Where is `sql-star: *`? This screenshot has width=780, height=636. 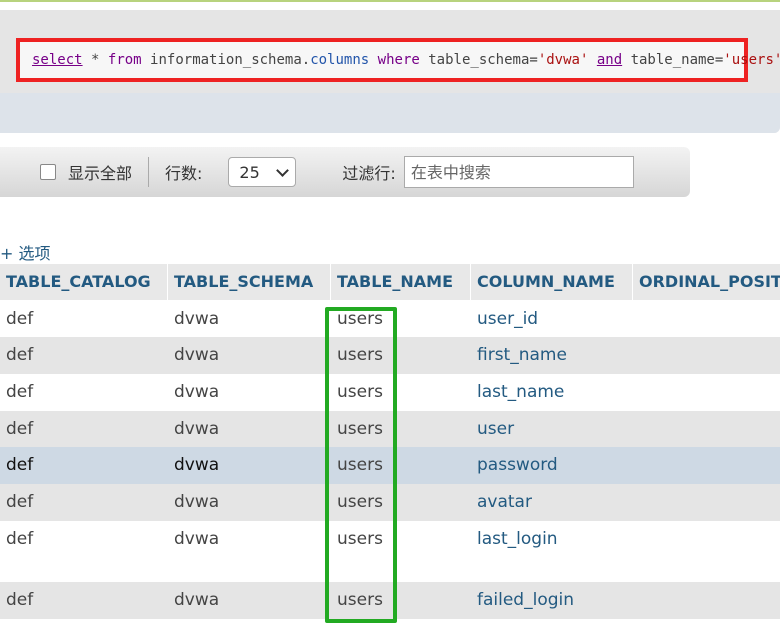
sql-star: * is located at coordinates (95, 60).